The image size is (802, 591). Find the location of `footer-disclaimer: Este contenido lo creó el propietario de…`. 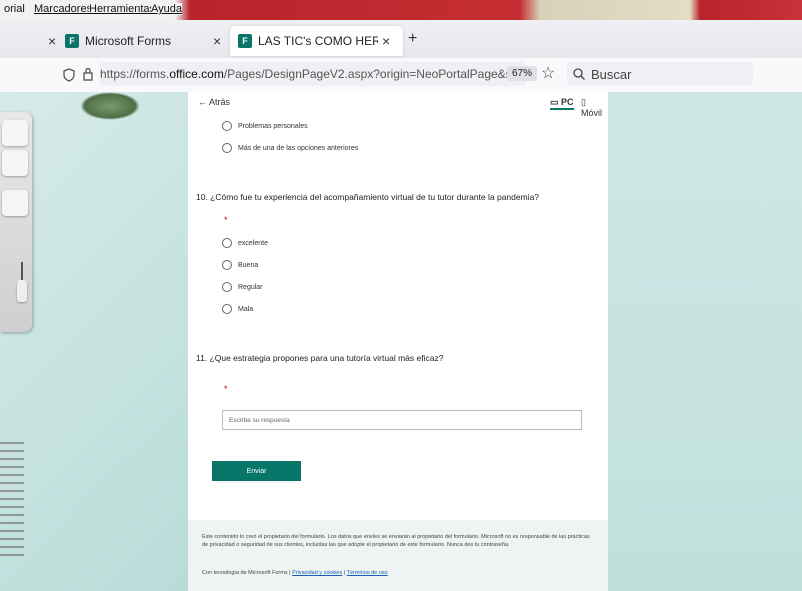

footer-disclaimer: Este contenido lo creó el propietario de… is located at coordinates (396, 541).